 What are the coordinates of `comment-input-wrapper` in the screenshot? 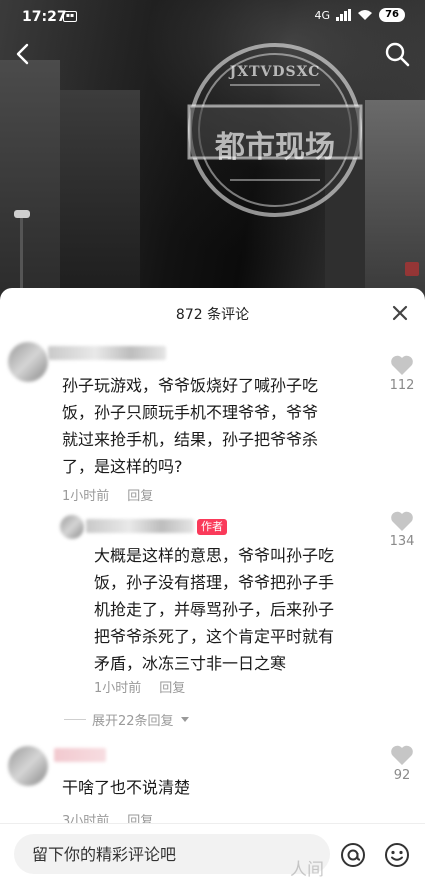 It's located at (172, 854).